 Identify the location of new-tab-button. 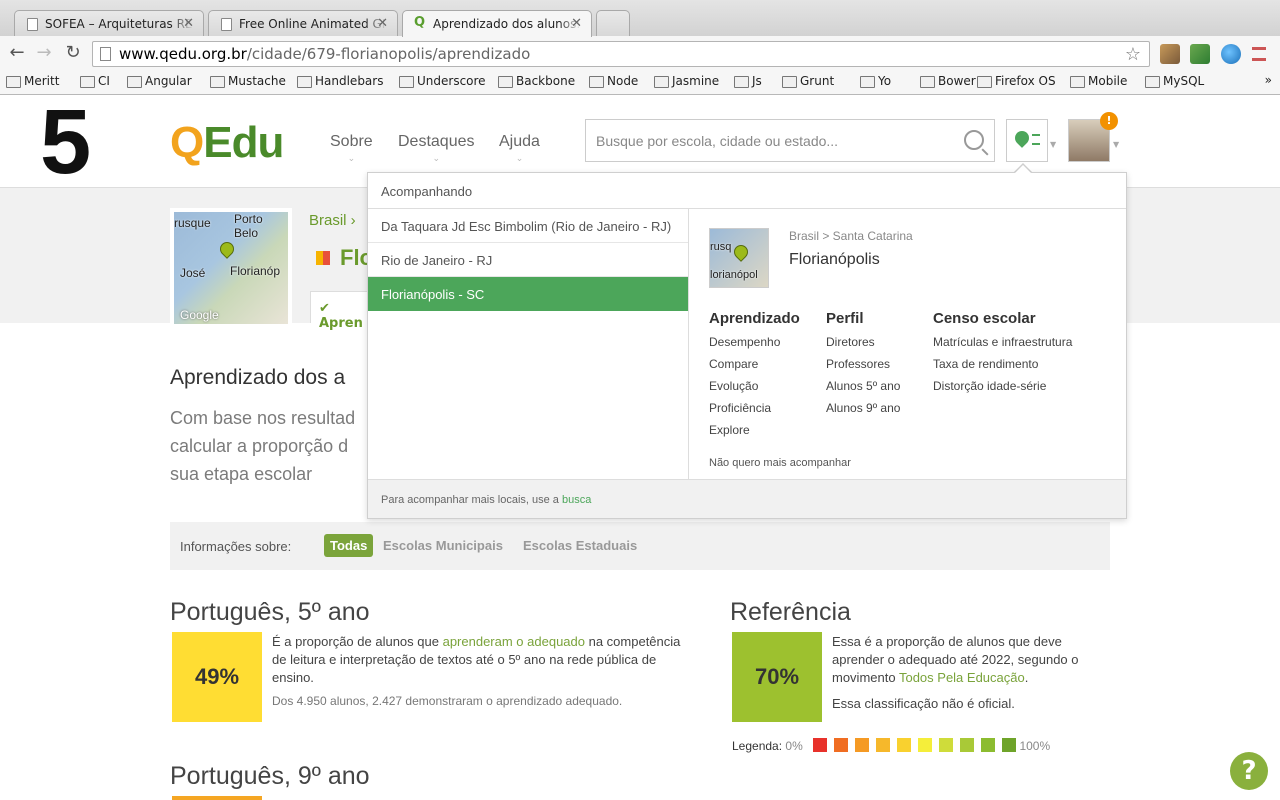
(613, 23).